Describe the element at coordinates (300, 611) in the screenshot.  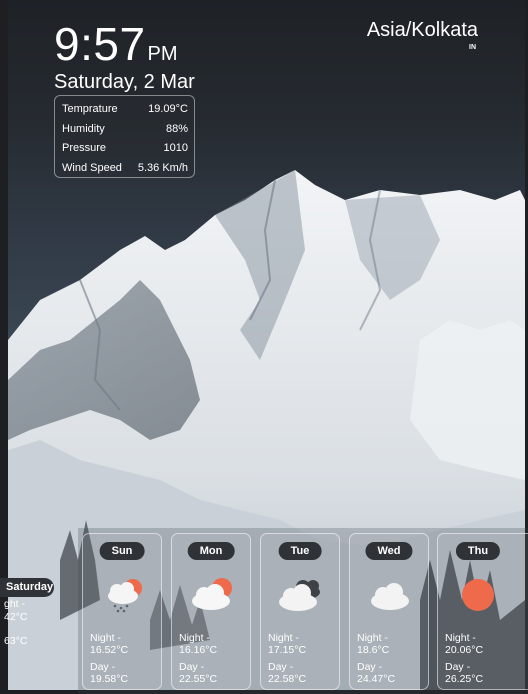
I see `forecast-card-tue: Tue Night - 17.15°C Day - 22.58°C` at that location.